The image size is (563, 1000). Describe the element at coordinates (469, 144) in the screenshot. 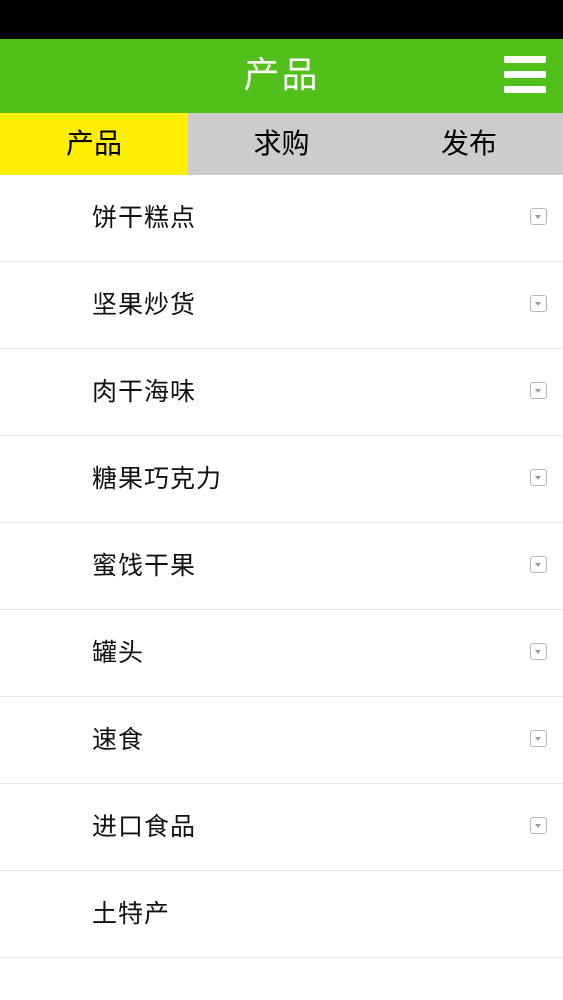

I see `tab-publish: 发布` at that location.